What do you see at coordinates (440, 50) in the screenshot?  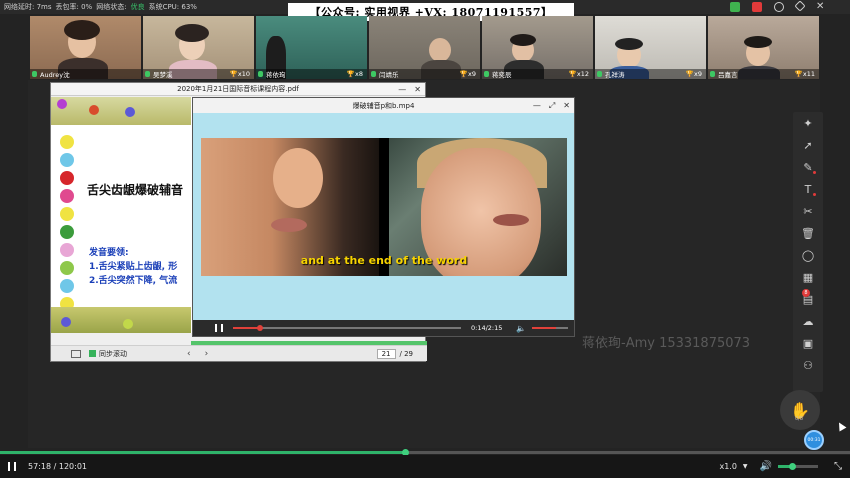 I see `participant-face` at bounding box center [440, 50].